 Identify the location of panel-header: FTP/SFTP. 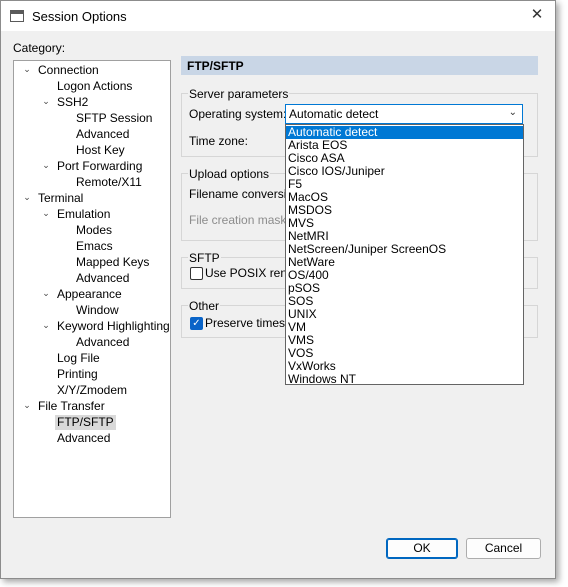
(359, 65).